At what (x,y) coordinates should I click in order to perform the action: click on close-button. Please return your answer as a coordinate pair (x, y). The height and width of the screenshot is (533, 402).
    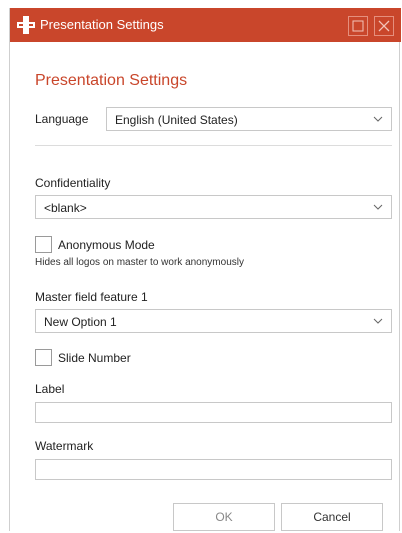
    Looking at the image, I should click on (384, 26).